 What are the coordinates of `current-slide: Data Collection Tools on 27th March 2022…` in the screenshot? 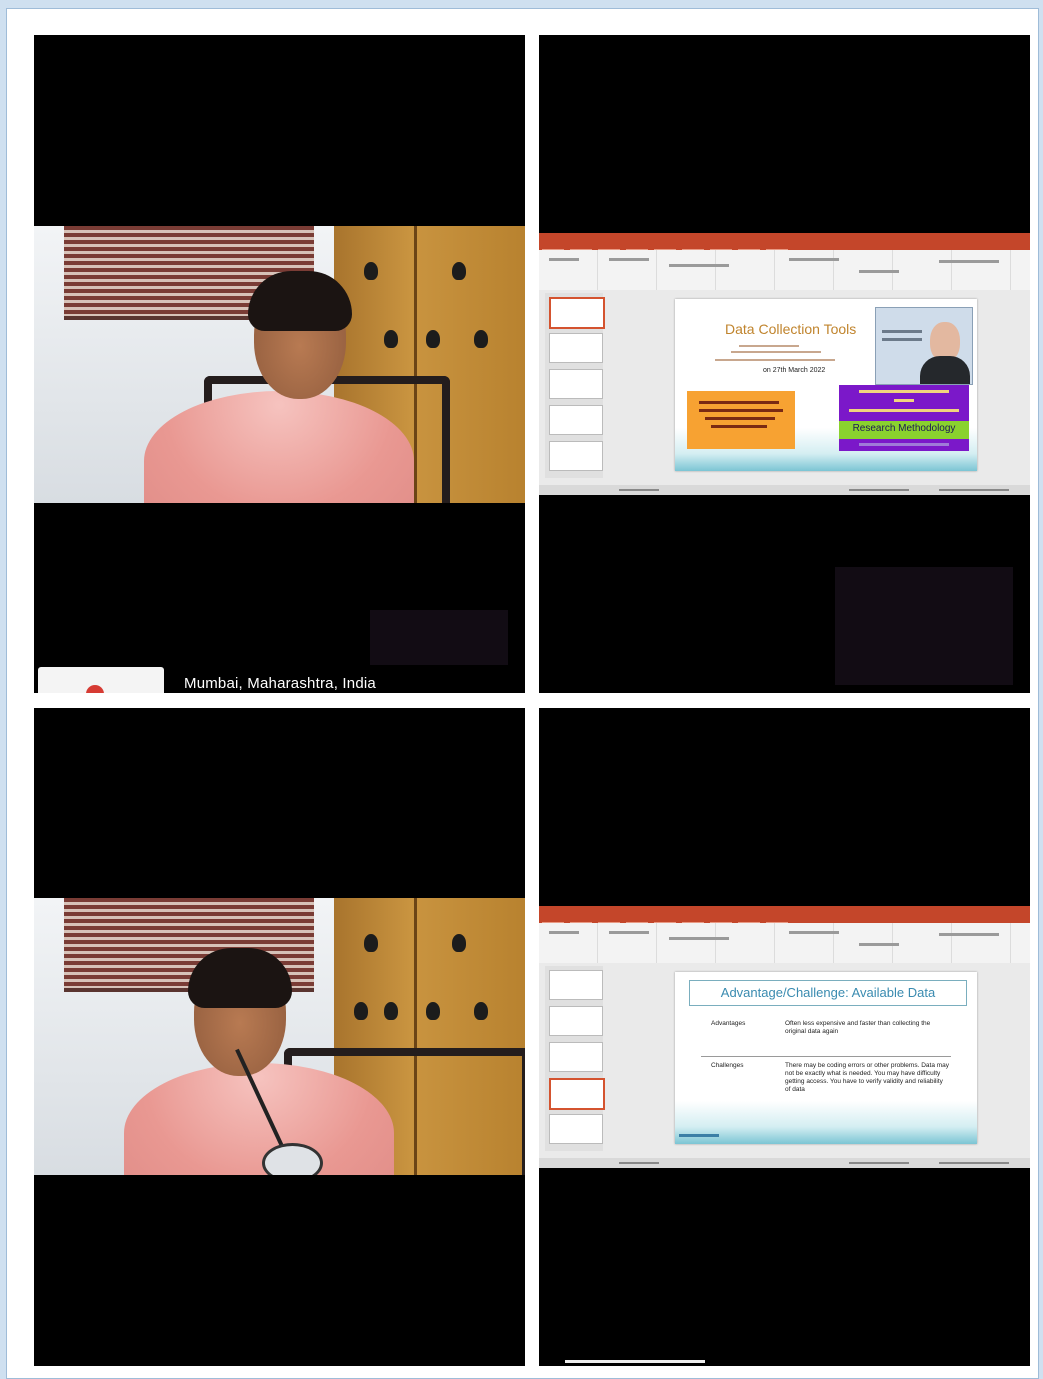 It's located at (826, 385).